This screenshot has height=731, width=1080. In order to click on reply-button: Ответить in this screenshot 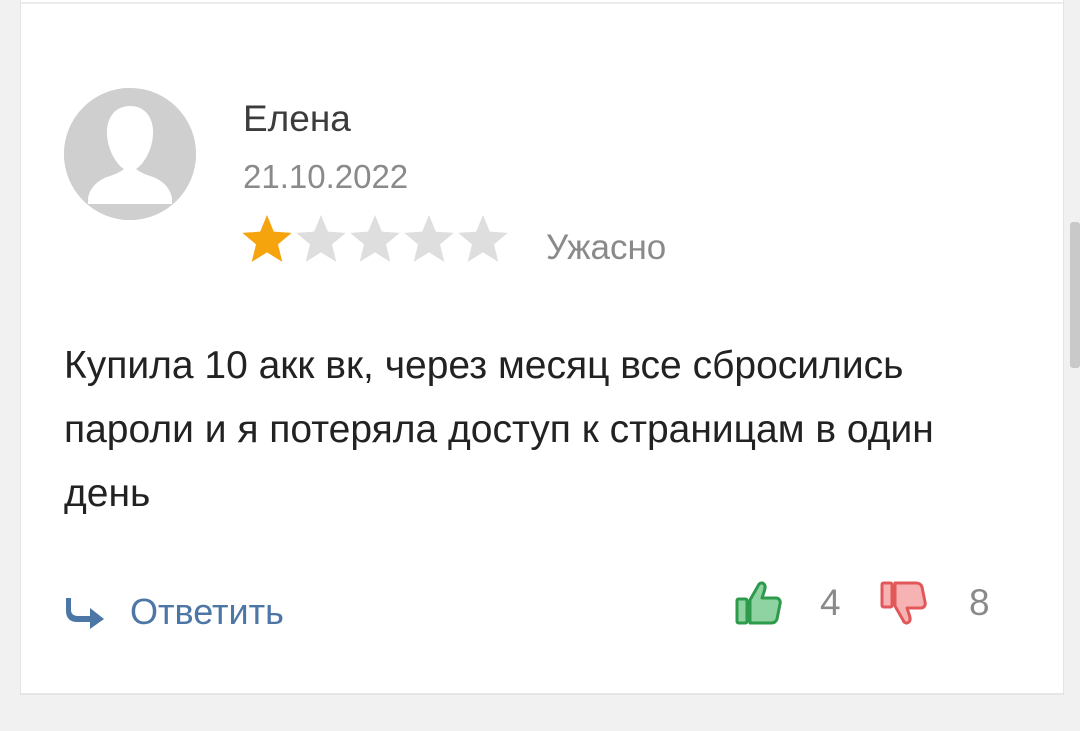, I will do `click(175, 612)`.